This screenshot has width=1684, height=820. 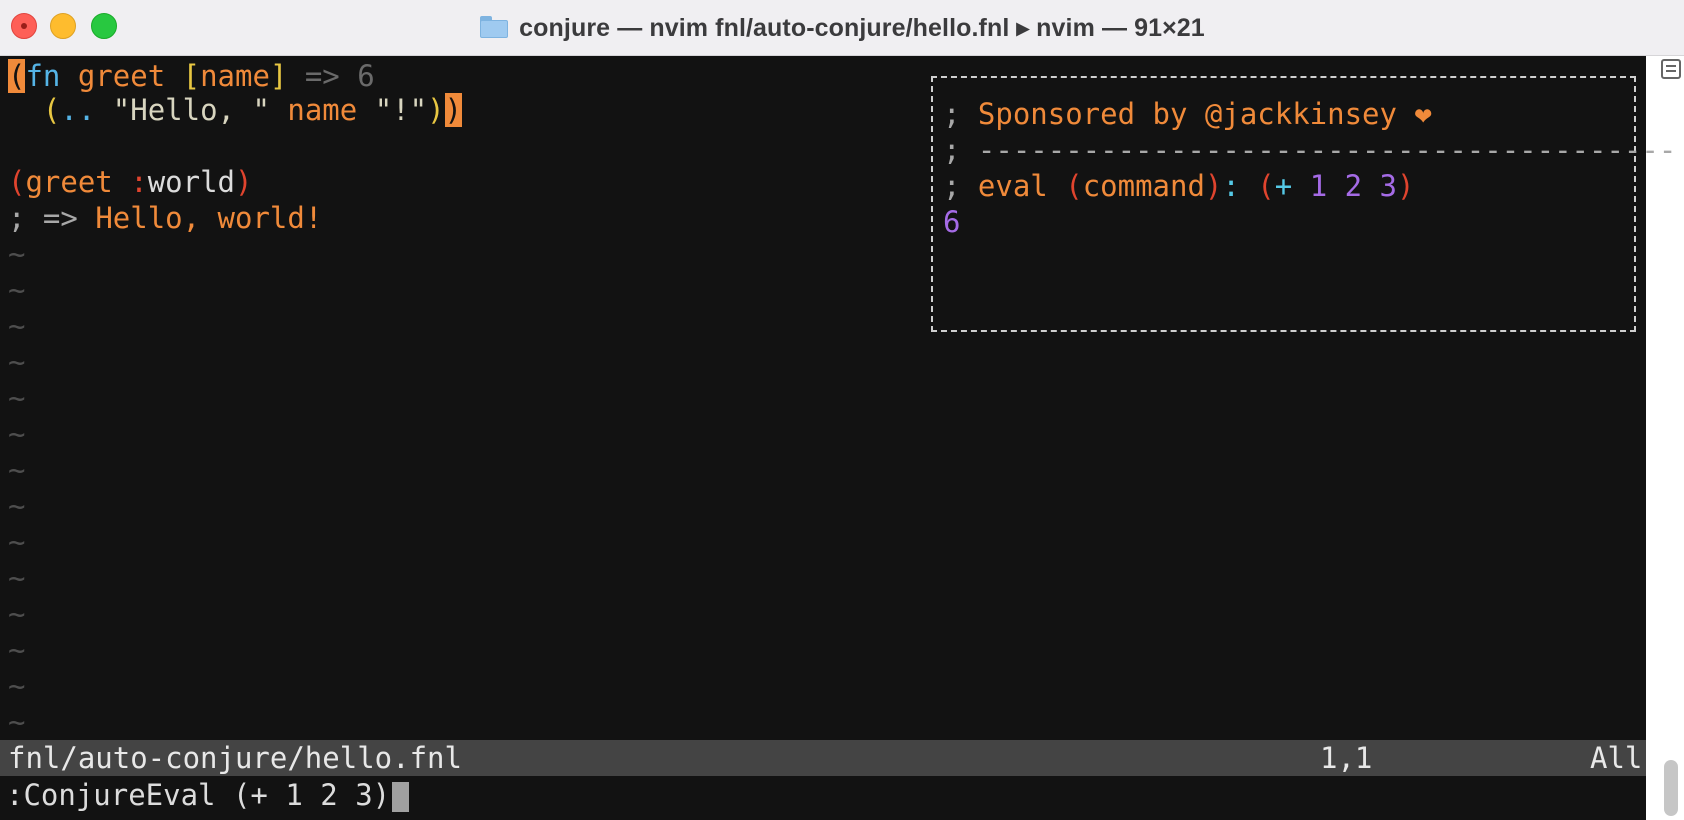 I want to click on string-literal: "!", so click(x=392, y=110).